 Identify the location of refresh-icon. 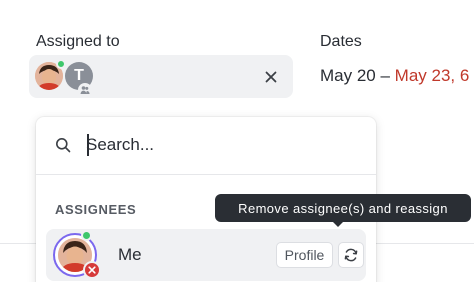
(351, 255).